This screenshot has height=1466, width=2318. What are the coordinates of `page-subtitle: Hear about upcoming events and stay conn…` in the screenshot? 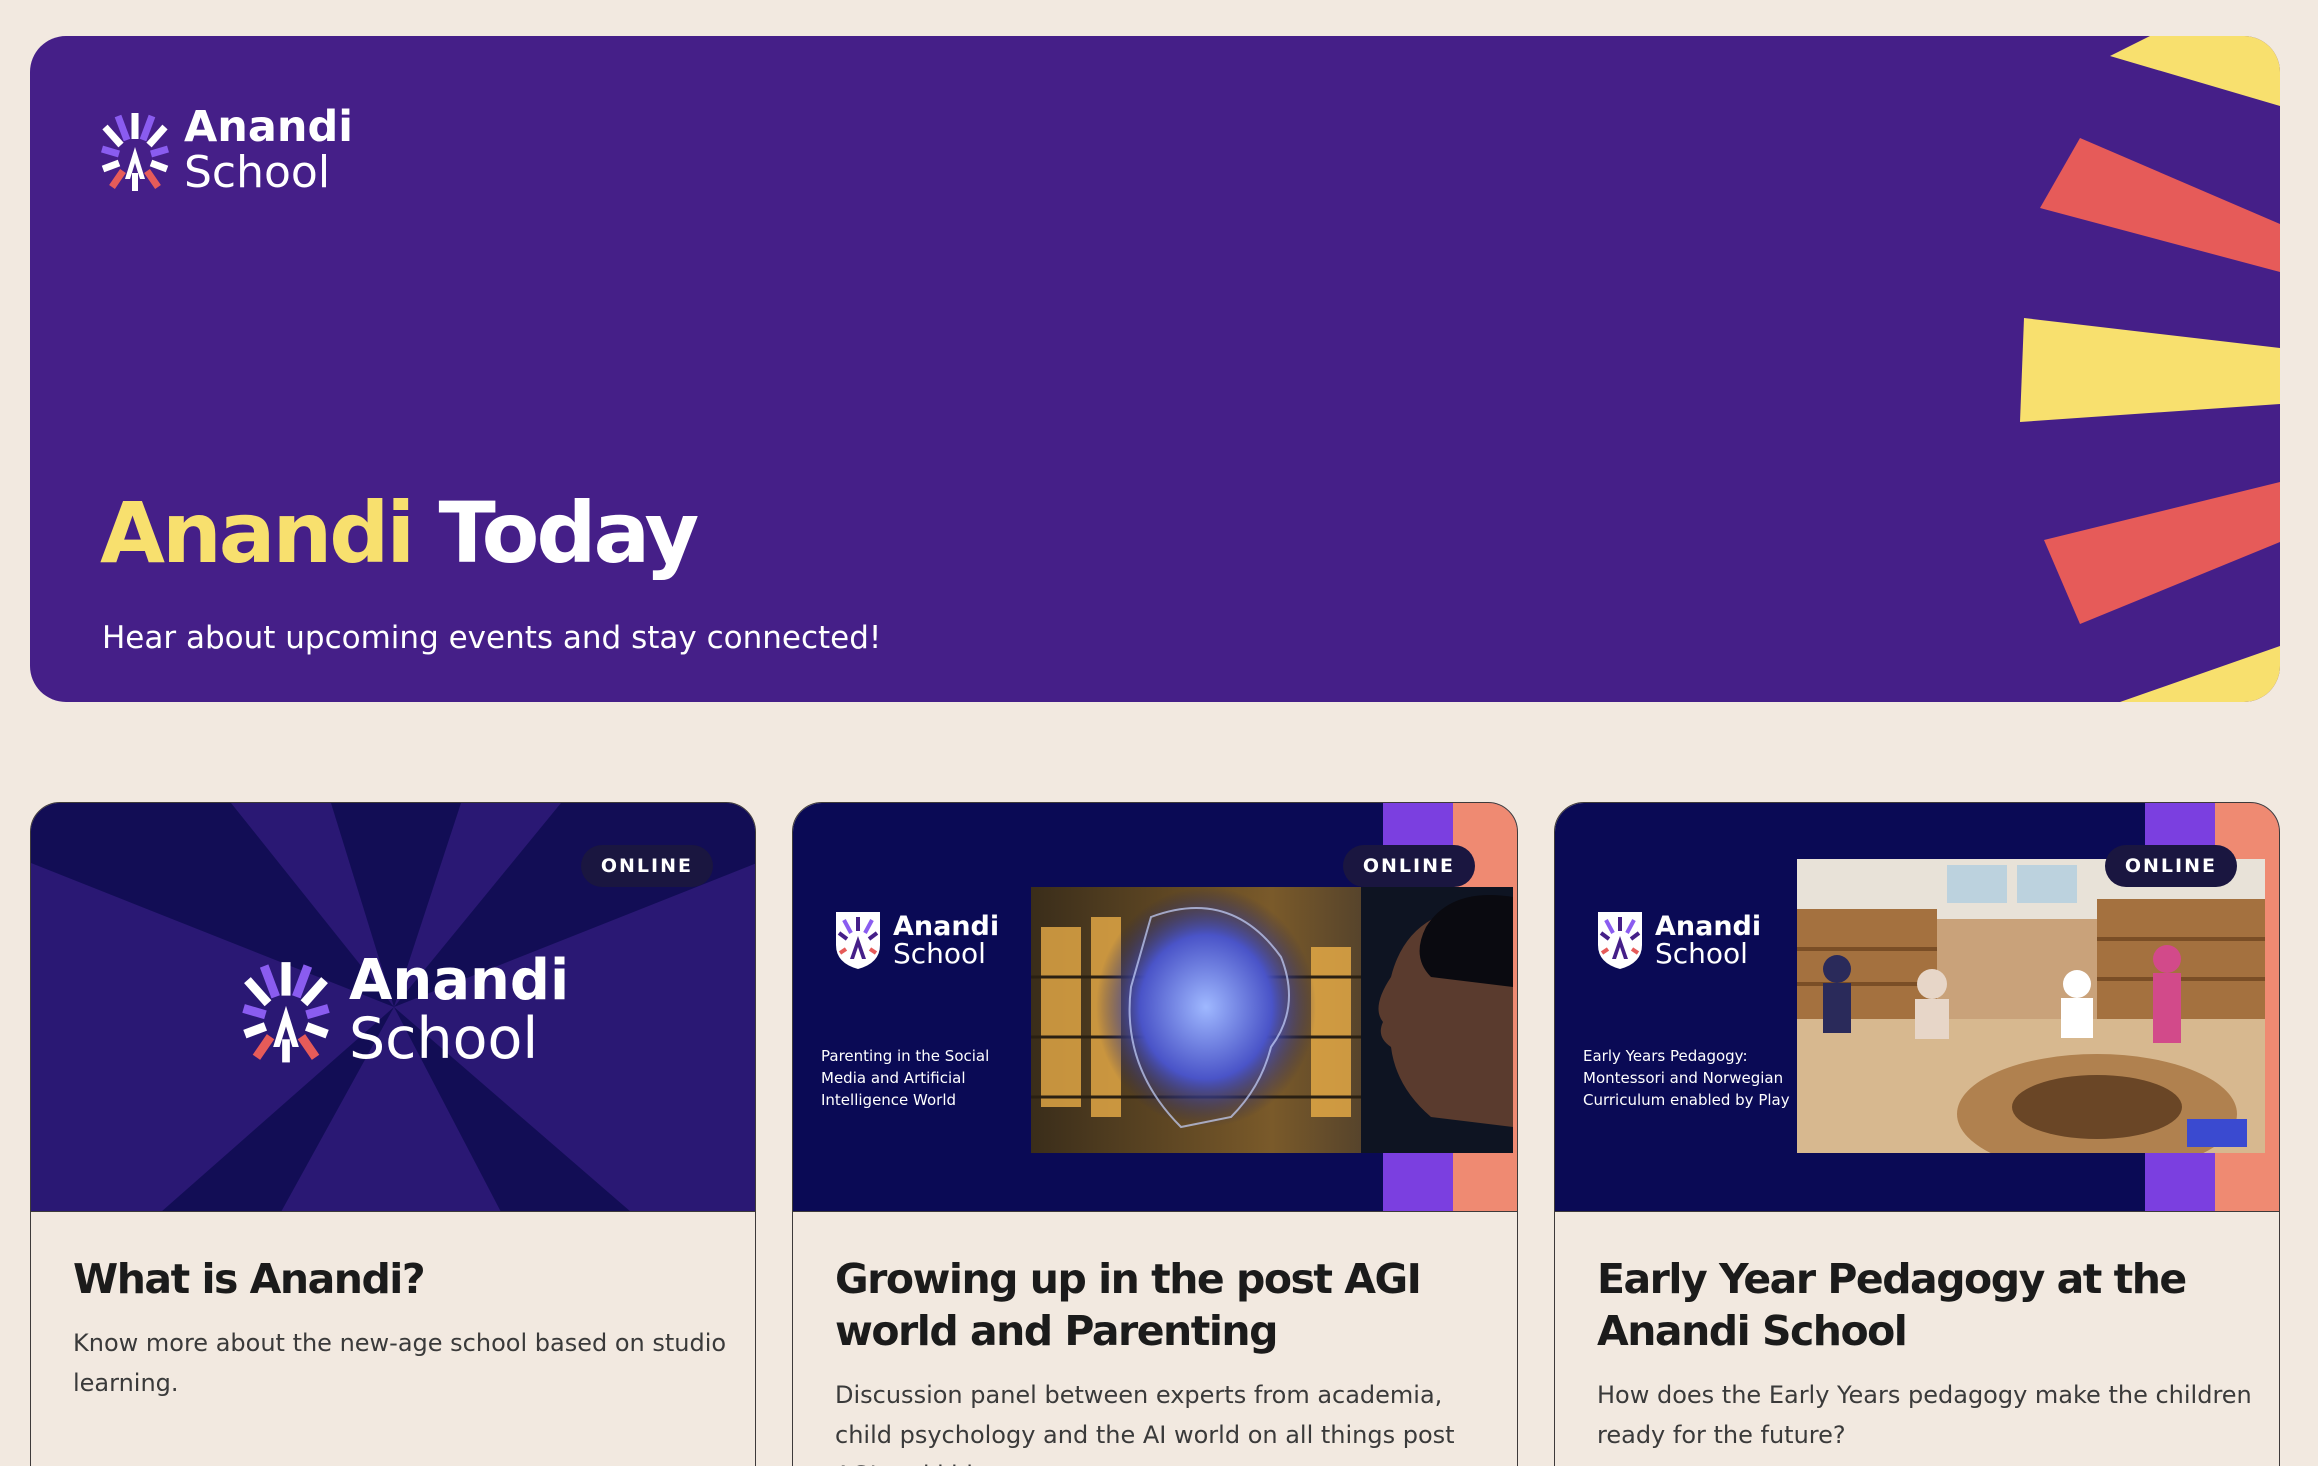 It's located at (492, 638).